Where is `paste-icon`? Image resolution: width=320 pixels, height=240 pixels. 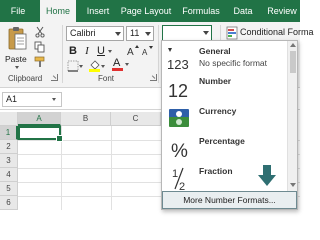 paste-icon is located at coordinates (17, 38).